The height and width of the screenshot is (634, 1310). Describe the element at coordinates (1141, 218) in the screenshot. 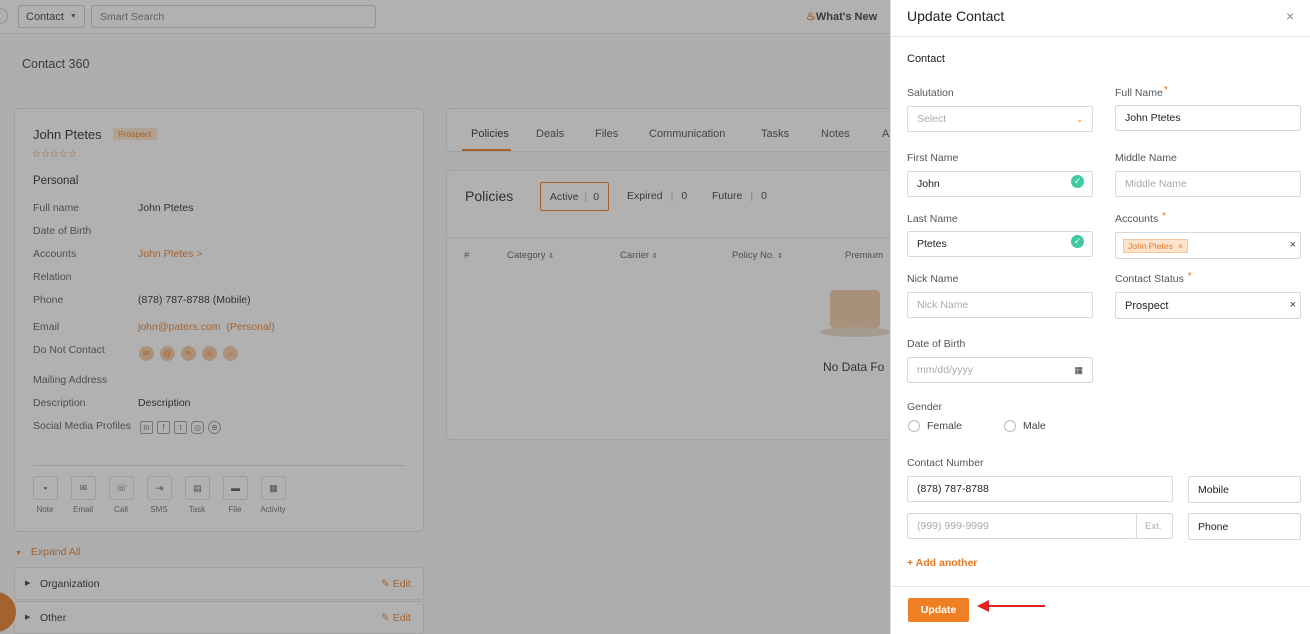

I see `accounts-label: Accounts *` at that location.